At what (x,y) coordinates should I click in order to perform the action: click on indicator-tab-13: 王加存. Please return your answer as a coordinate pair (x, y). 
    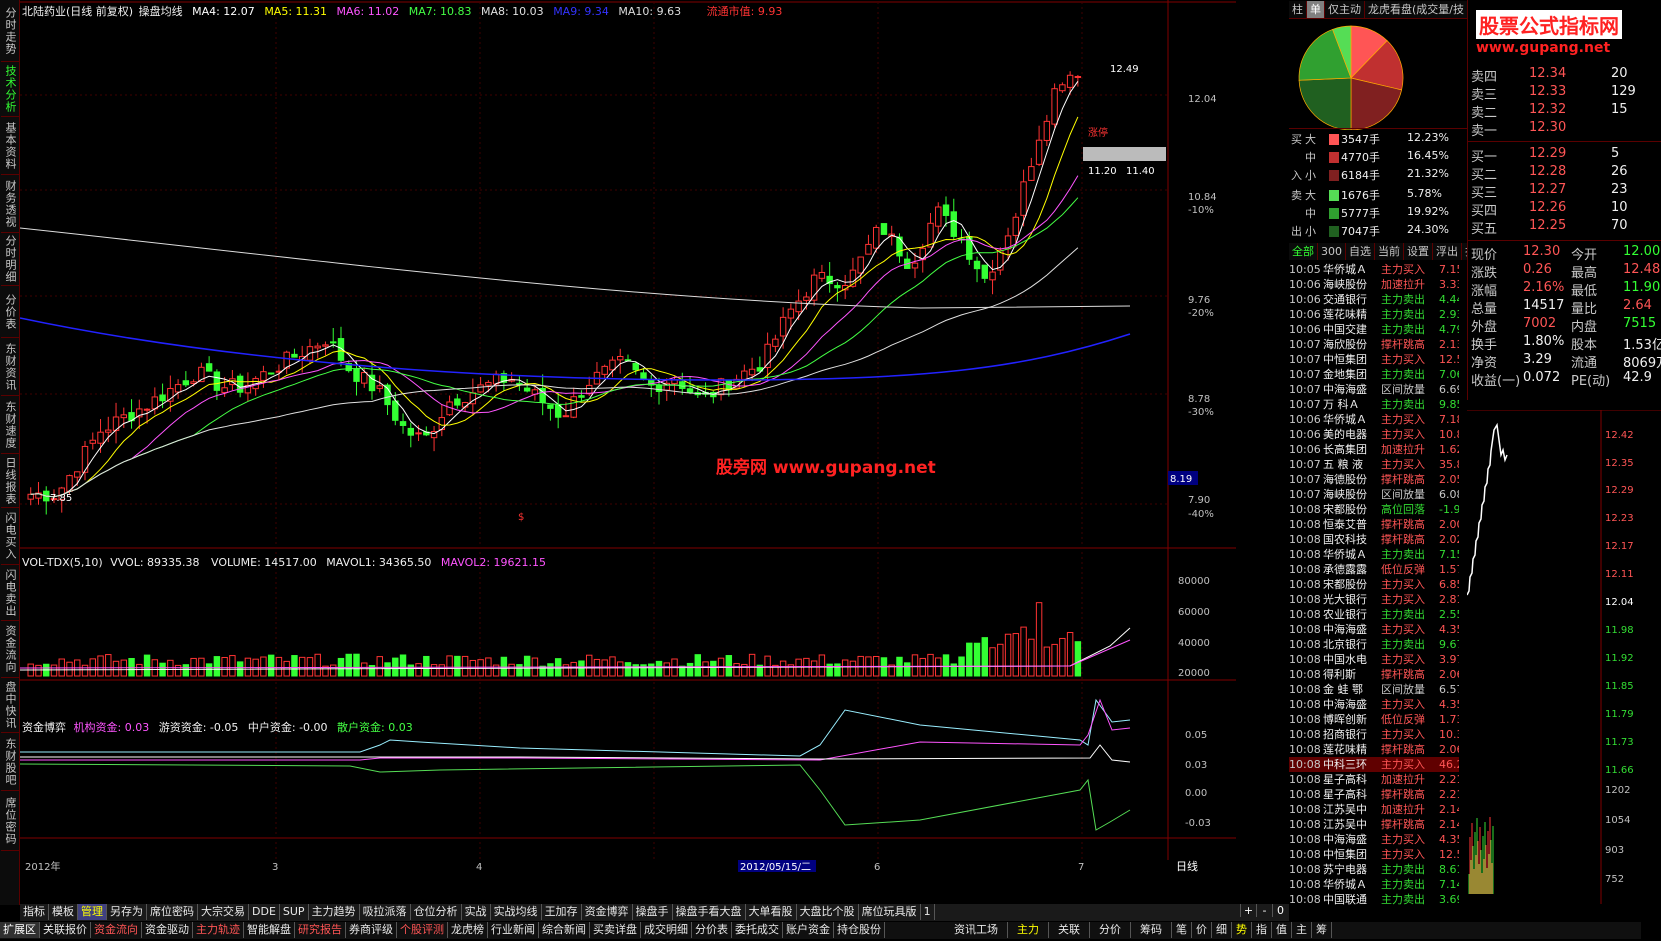
    Looking at the image, I should click on (562, 912).